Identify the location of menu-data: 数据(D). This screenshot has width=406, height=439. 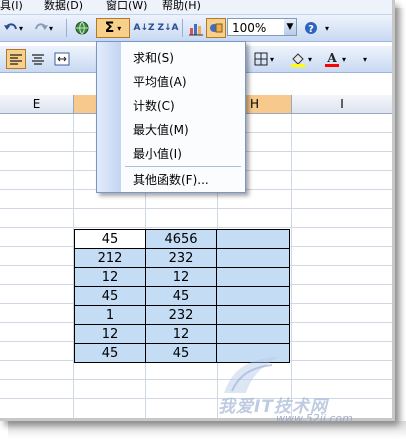
(63, 6).